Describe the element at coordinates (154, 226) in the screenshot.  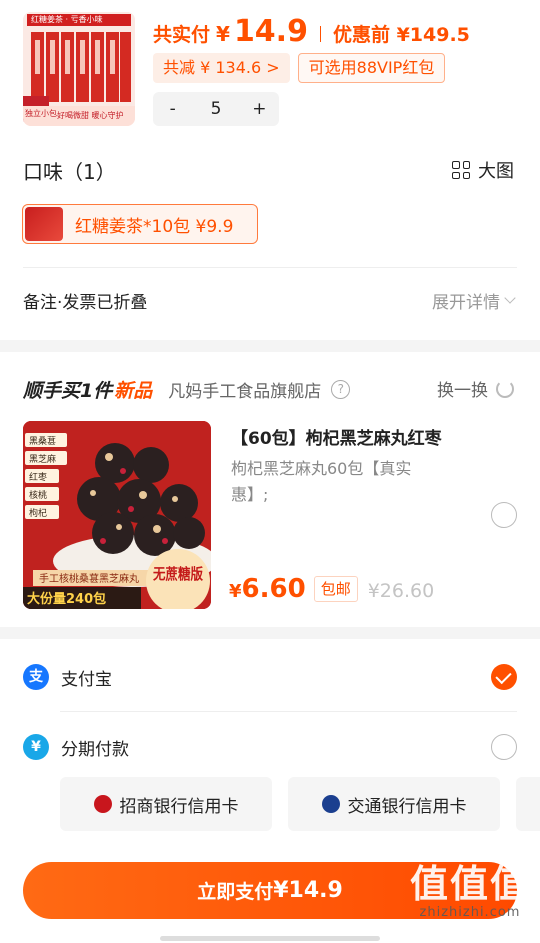
I see `flavor-option-label: 红糖姜茶*10包 ¥9.9` at that location.